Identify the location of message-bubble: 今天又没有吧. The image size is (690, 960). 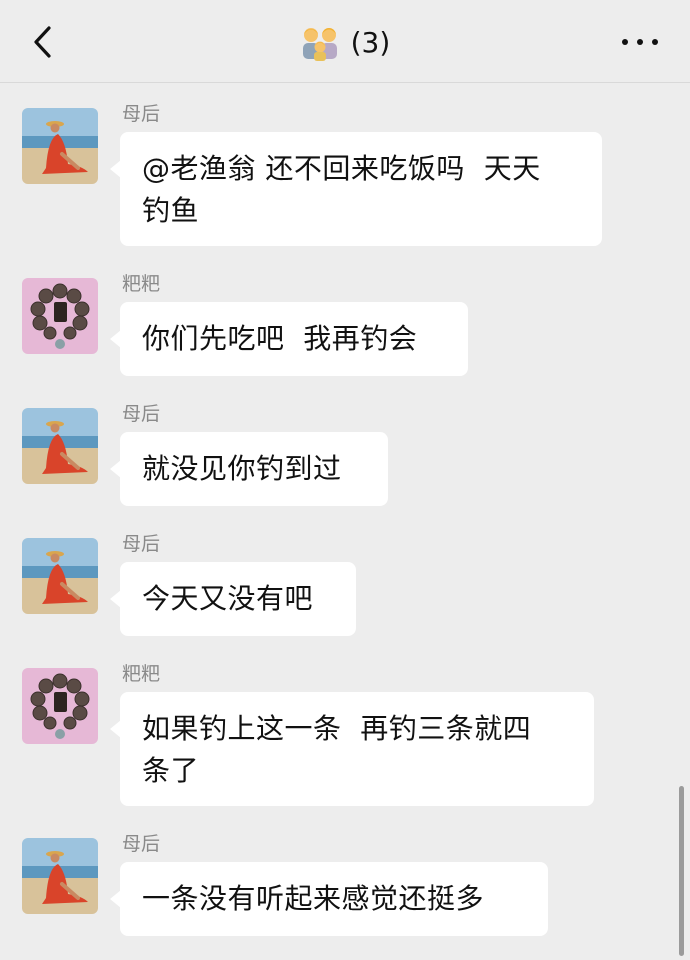
(233, 599).